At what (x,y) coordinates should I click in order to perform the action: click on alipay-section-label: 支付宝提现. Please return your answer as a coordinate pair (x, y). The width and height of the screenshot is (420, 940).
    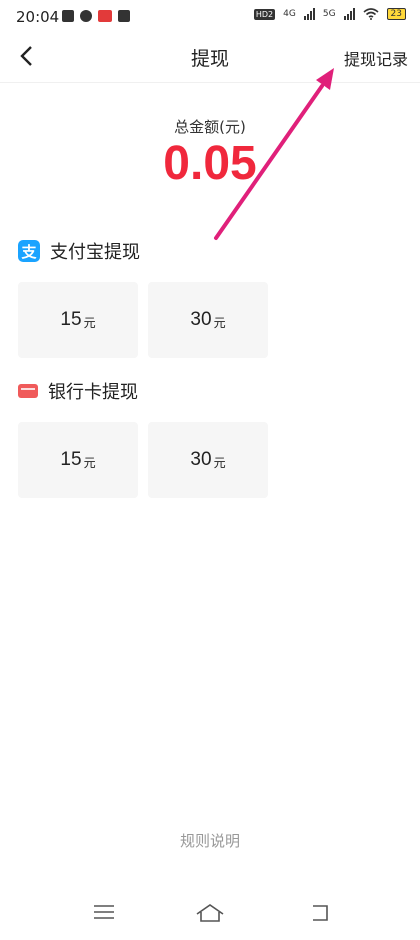
    Looking at the image, I should click on (95, 252).